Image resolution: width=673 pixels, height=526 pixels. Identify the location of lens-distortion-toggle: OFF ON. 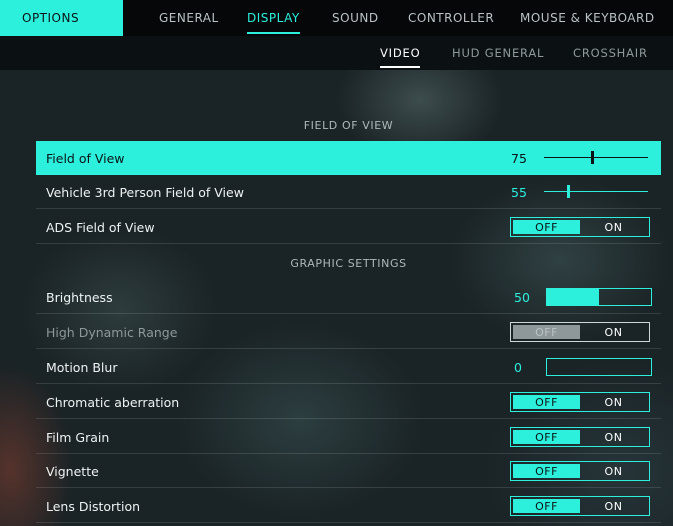
(580, 506).